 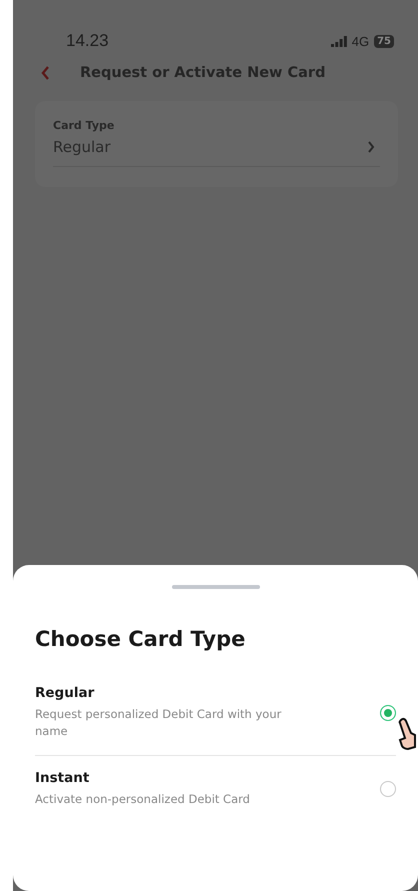 What do you see at coordinates (140, 639) in the screenshot?
I see `sheet-title: Choose Card Type` at bounding box center [140, 639].